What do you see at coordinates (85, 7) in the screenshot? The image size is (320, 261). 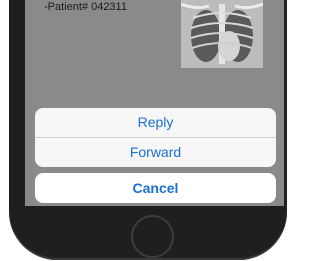 I see `patient-number-text: -Patient# 042311` at bounding box center [85, 7].